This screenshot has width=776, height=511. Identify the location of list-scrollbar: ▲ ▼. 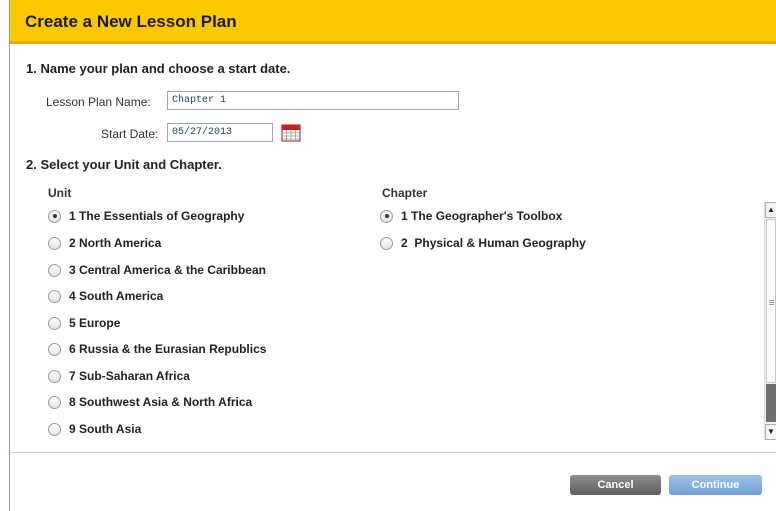
(770, 321).